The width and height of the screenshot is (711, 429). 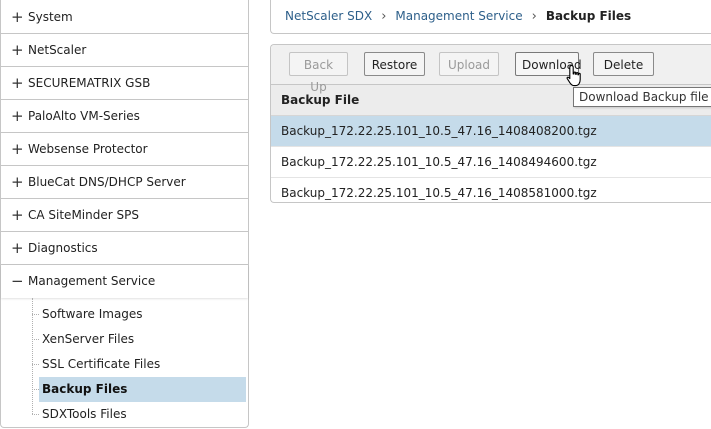 I want to click on breadcrumb-link-management-service: Management Service, so click(x=458, y=16).